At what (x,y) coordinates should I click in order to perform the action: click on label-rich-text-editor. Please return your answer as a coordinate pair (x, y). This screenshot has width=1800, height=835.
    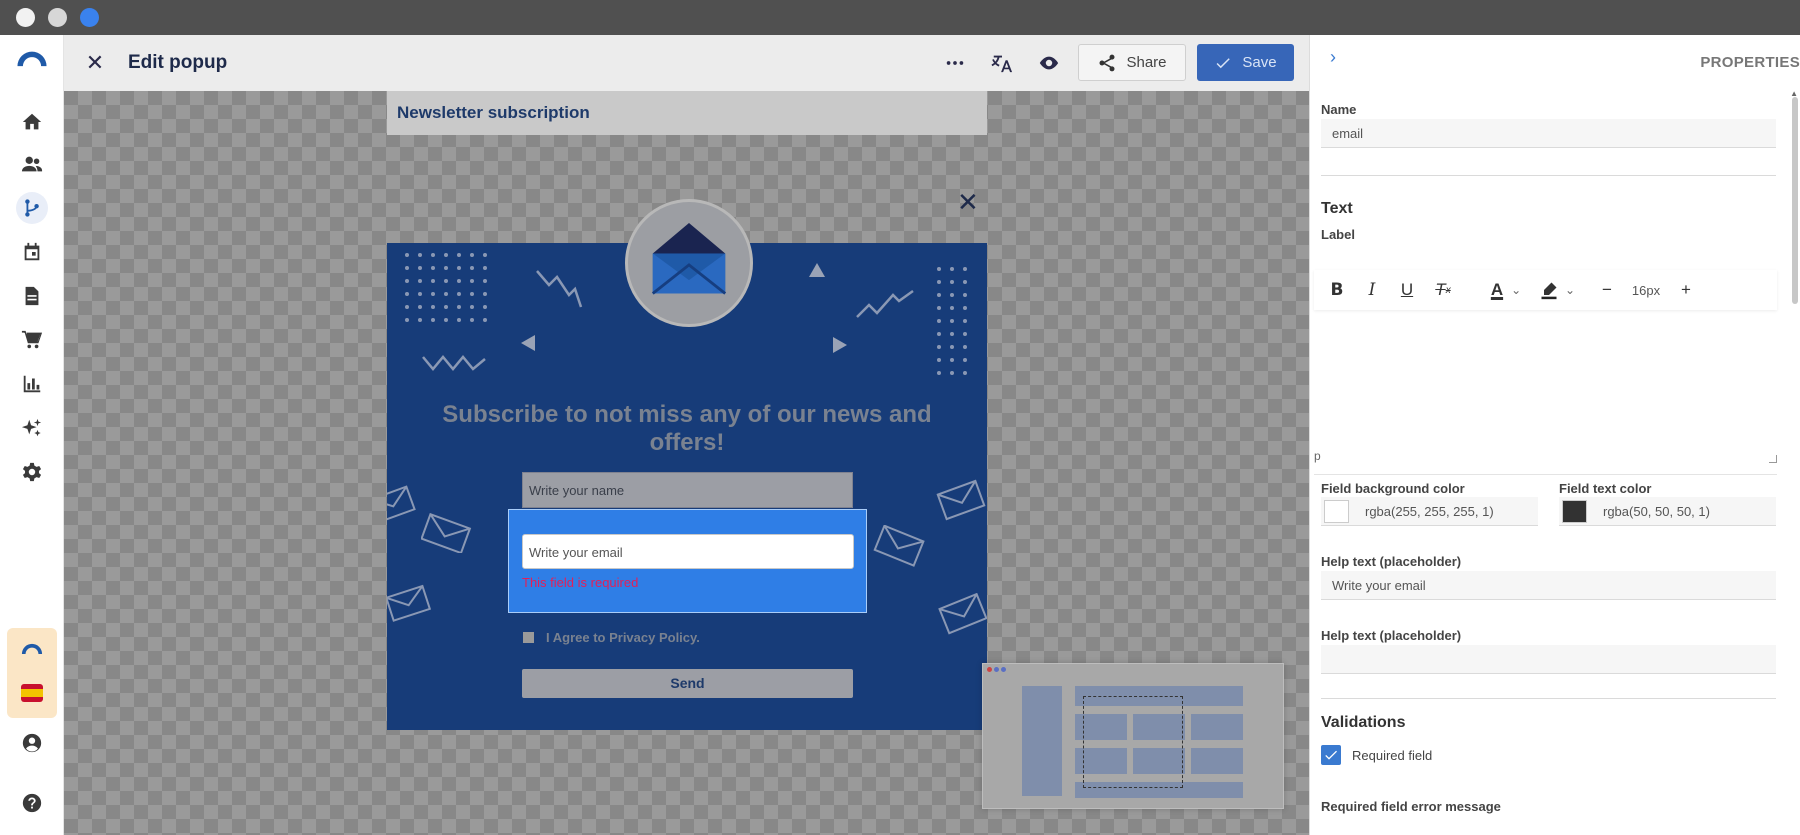
    Looking at the image, I should click on (1545, 395).